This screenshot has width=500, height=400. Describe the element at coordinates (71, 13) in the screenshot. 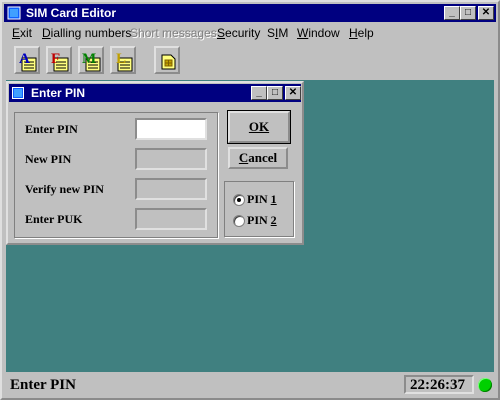

I see `window-title: SIM Card Editor` at that location.